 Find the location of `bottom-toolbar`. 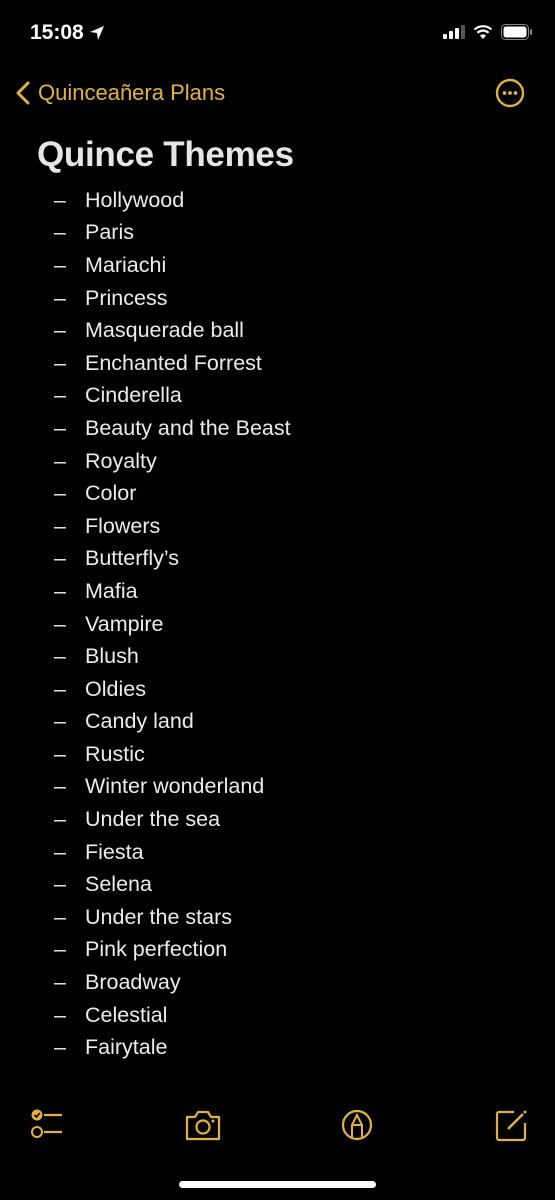

bottom-toolbar is located at coordinates (277, 1125).